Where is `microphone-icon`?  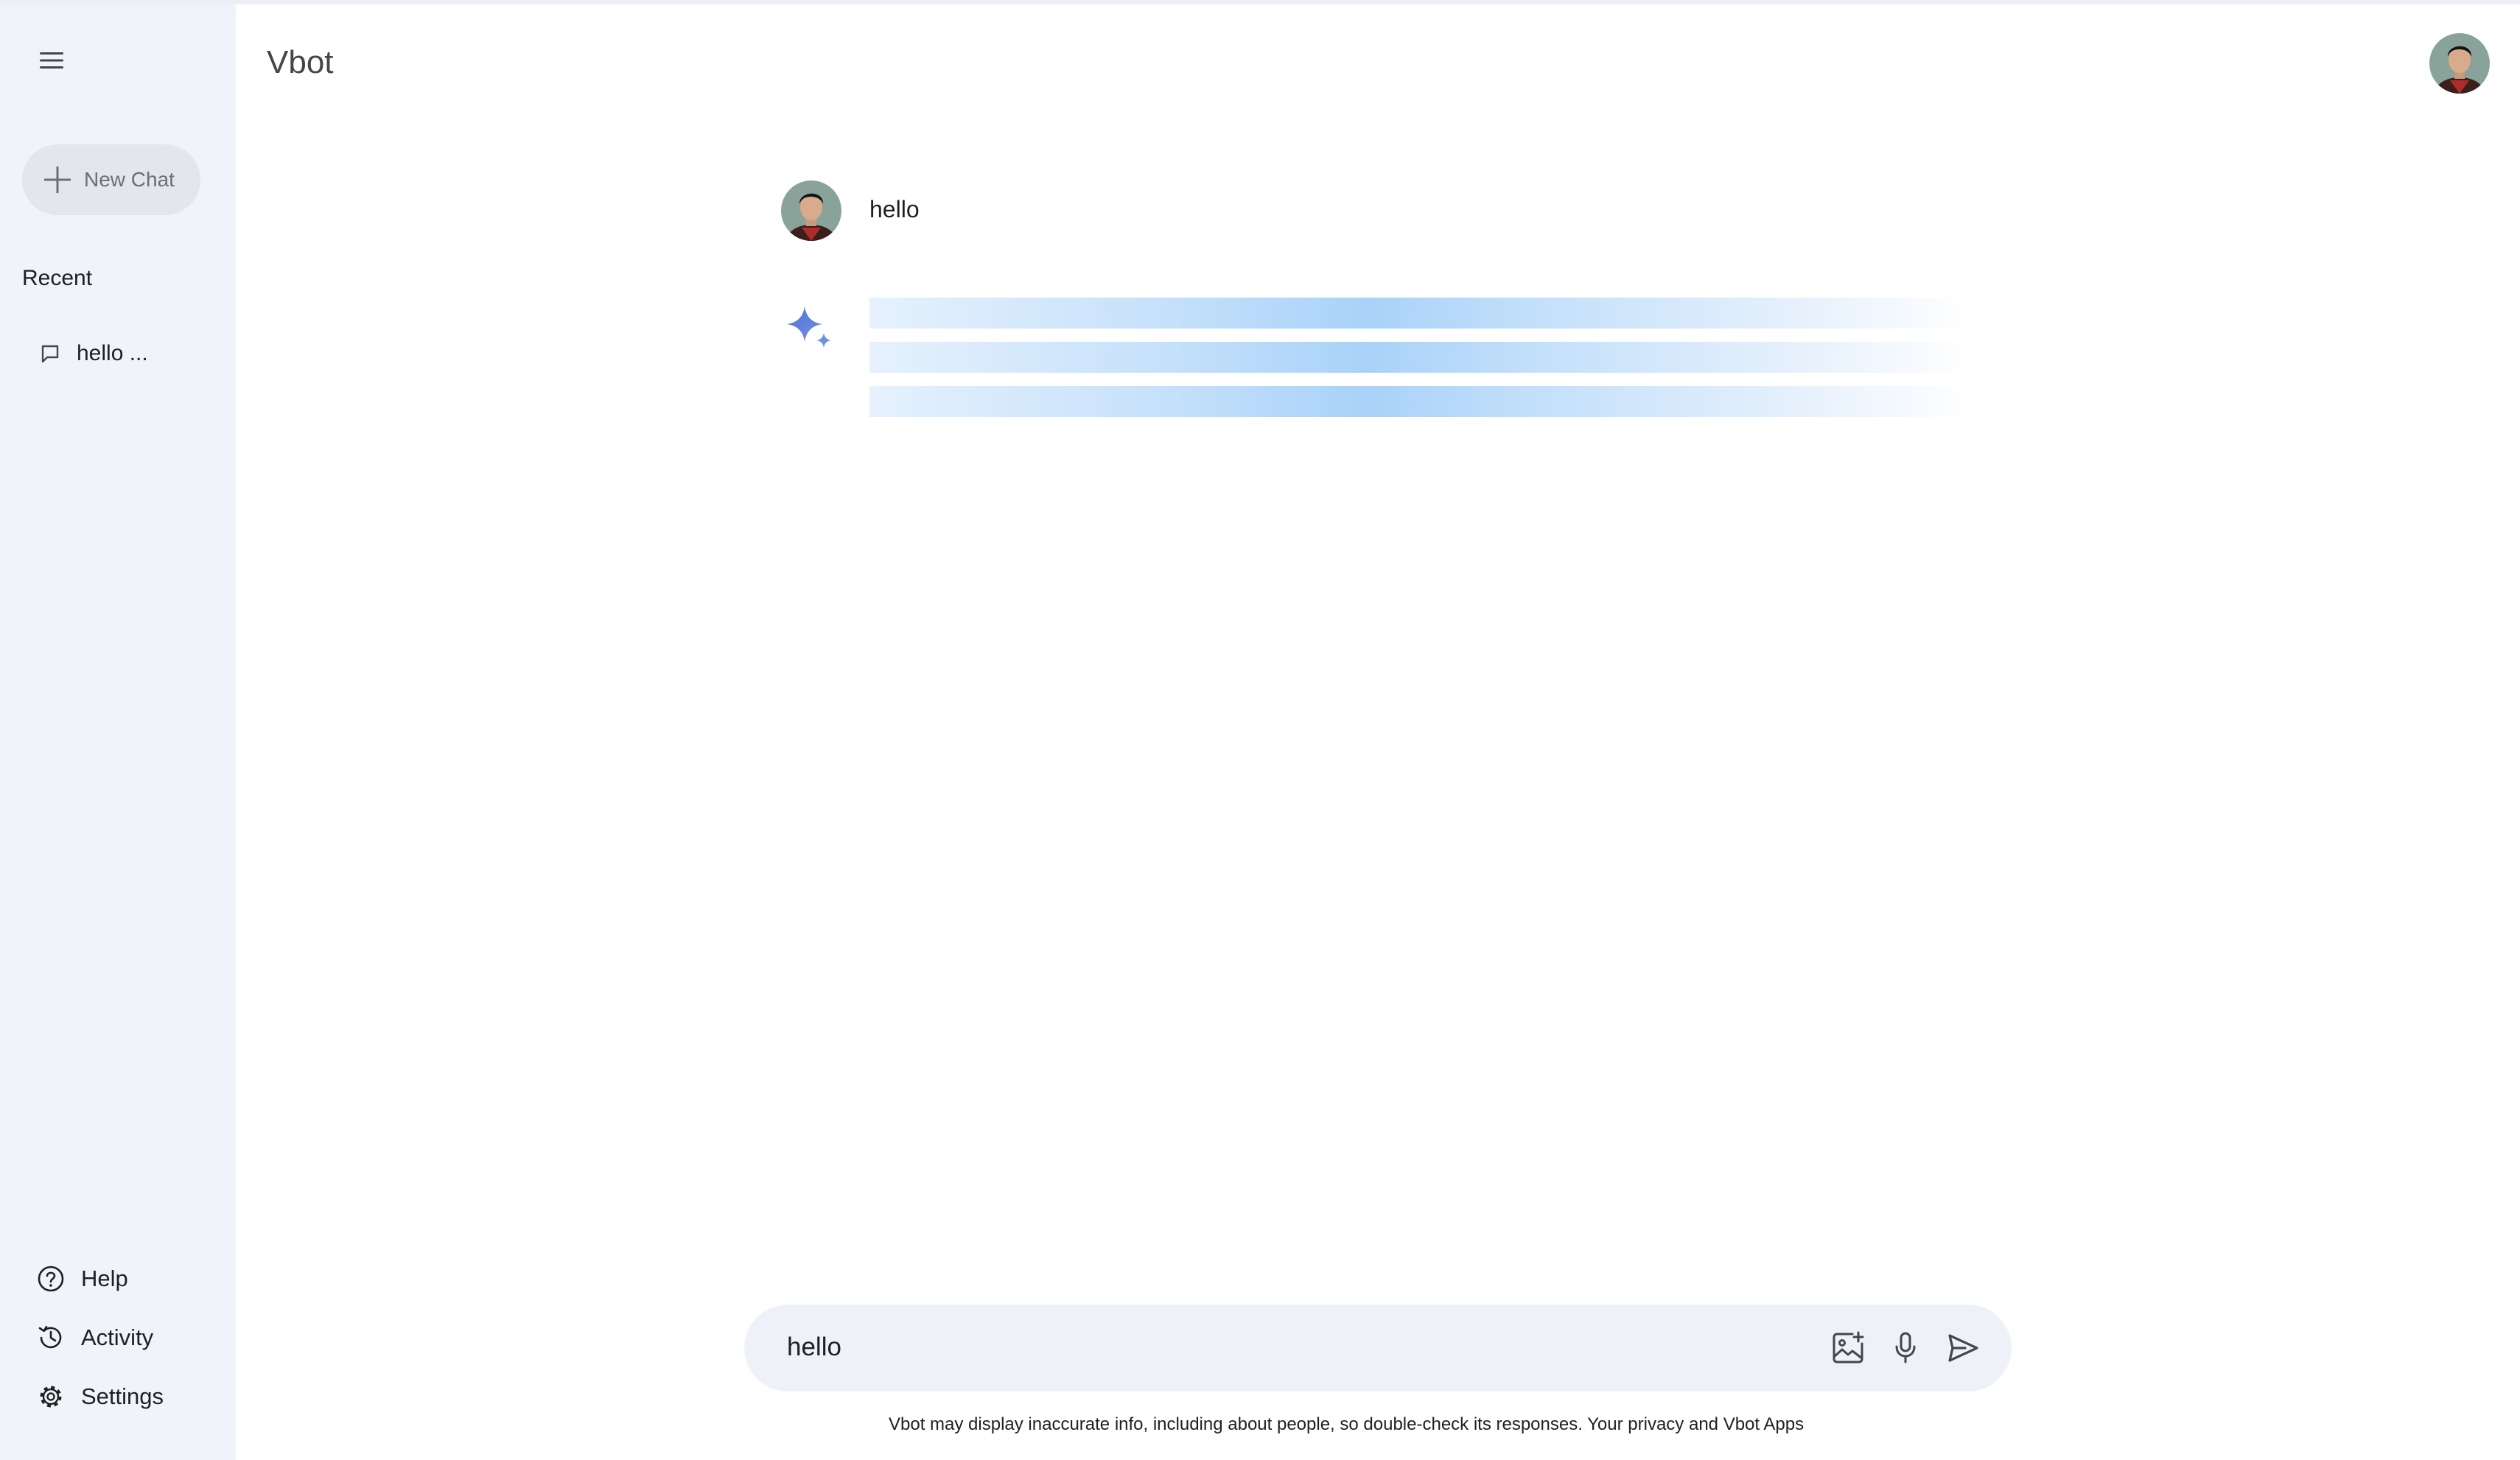
microphone-icon is located at coordinates (1905, 1348).